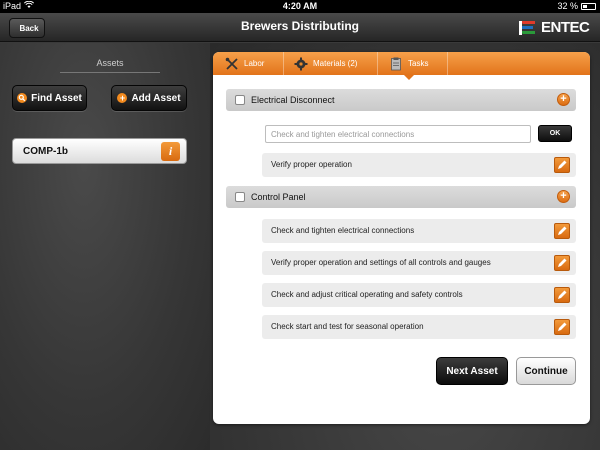  I want to click on info-icon: i, so click(170, 151).